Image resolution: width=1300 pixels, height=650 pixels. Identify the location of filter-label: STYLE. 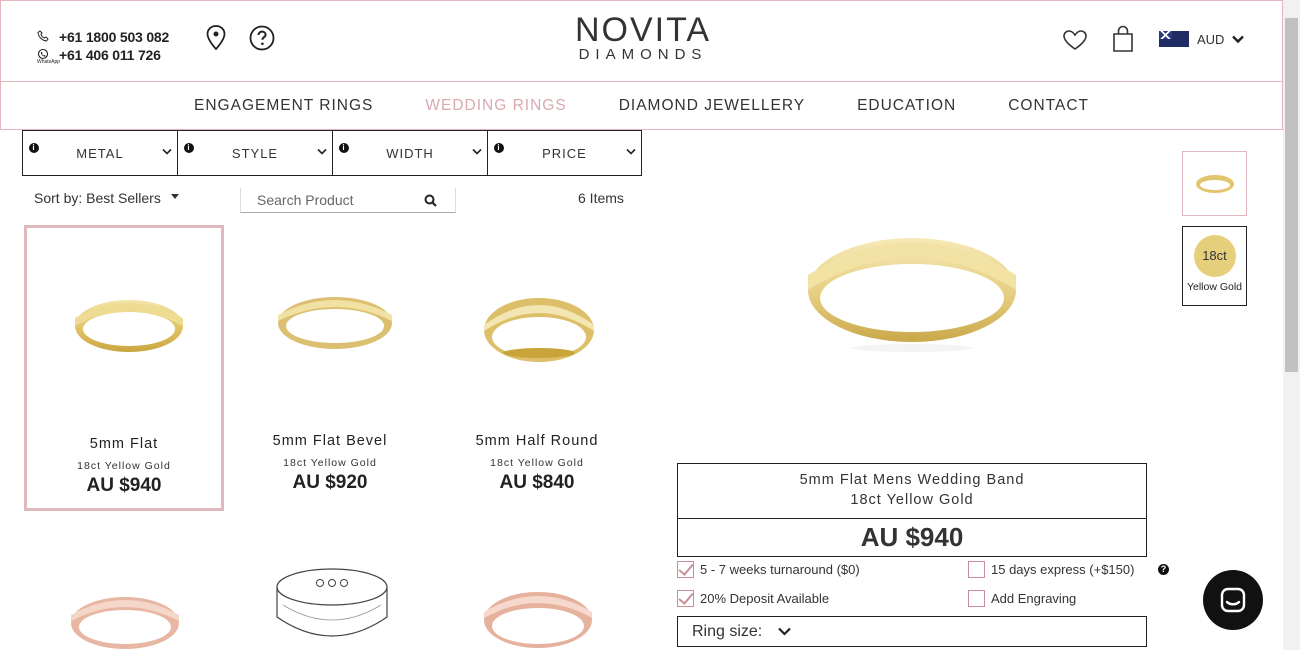
(255, 153).